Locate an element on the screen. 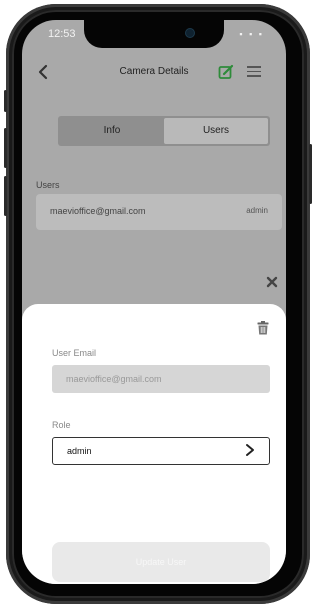 This screenshot has height=609, width=320. status-indicators: ▪ ▪ ▪ is located at coordinates (251, 34).